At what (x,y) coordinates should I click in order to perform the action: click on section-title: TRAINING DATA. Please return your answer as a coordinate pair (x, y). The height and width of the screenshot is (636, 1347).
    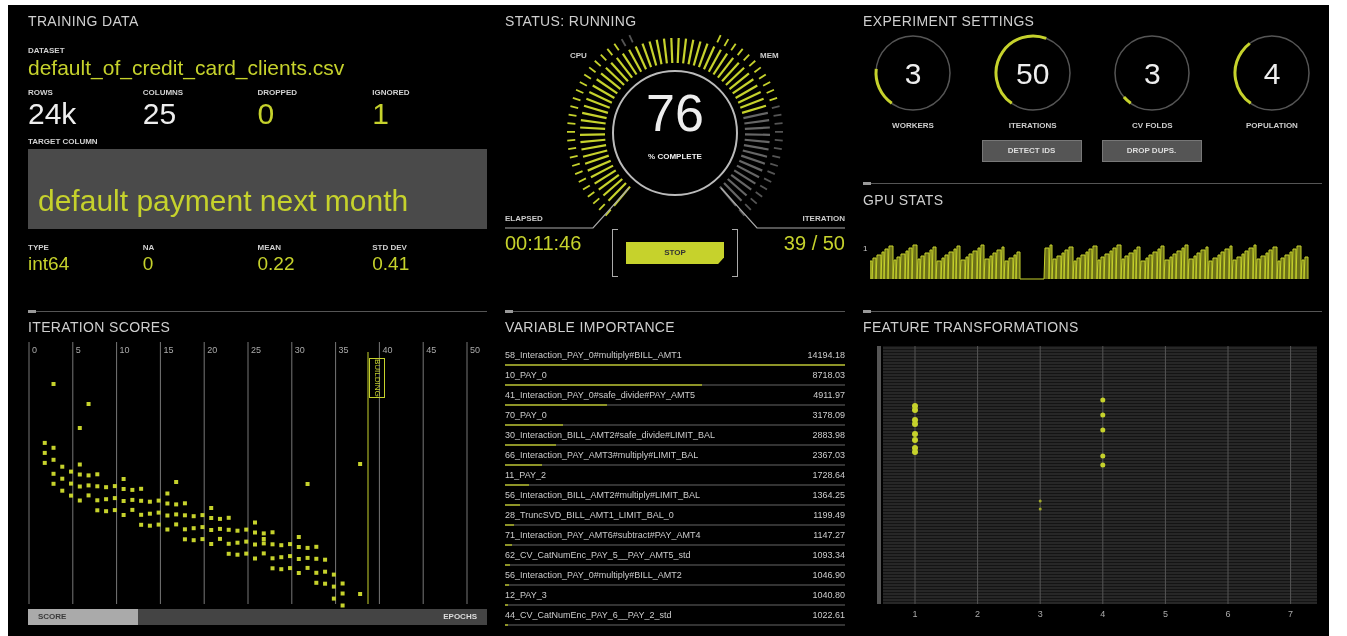
    Looking at the image, I should click on (84, 21).